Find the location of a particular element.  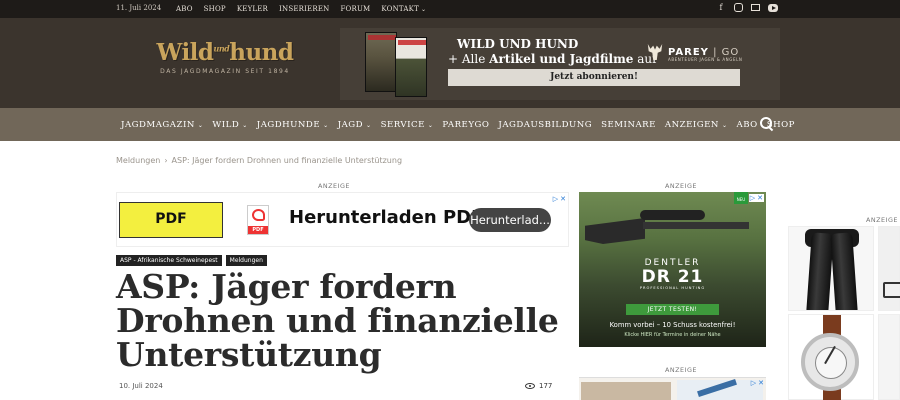

product-ad is located at coordinates (844, 313).